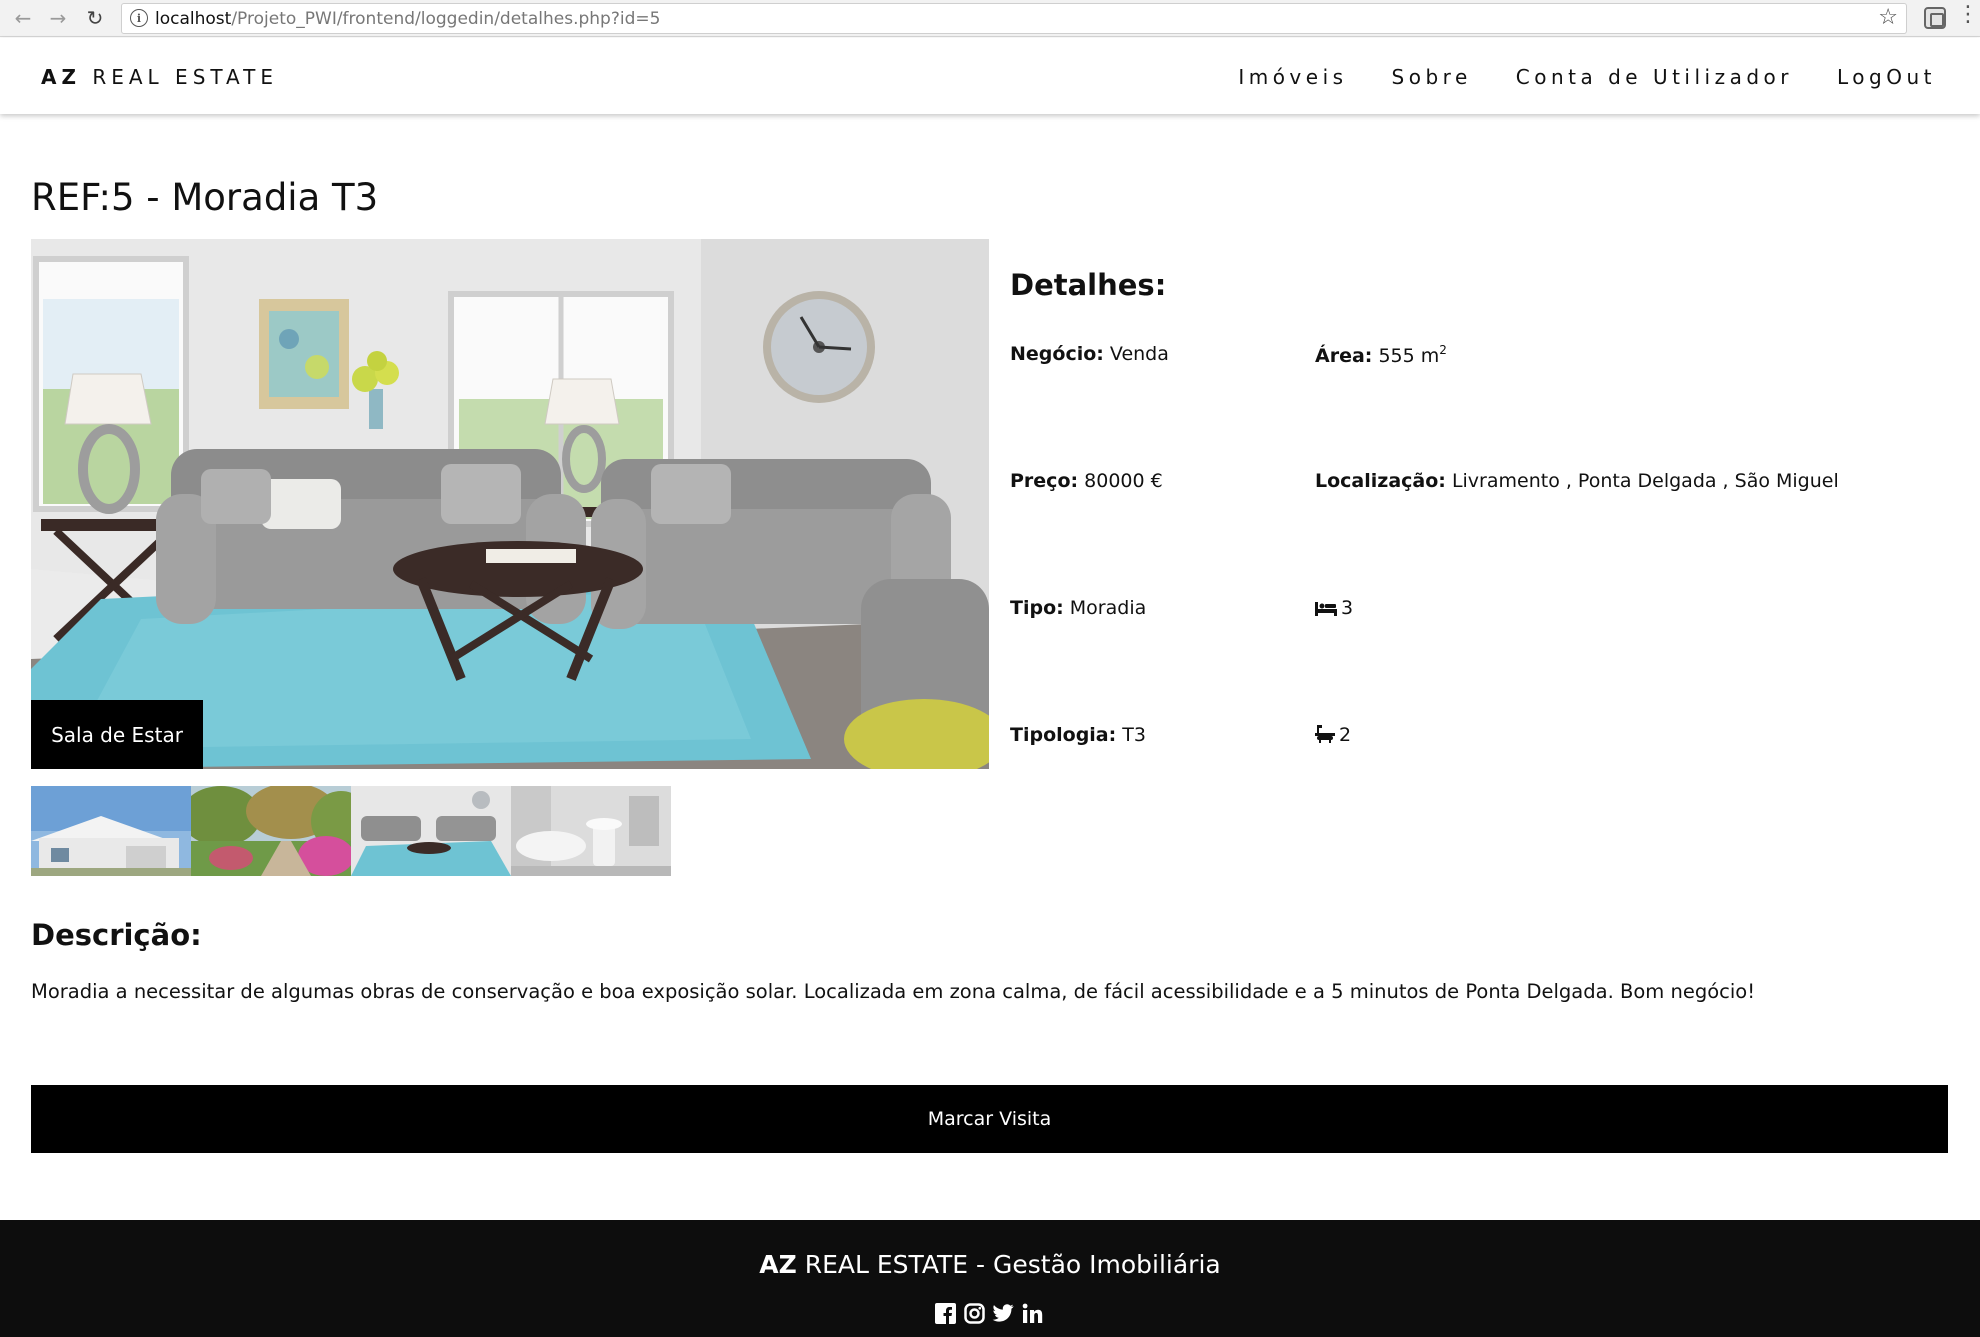 This screenshot has width=1980, height=1337. Describe the element at coordinates (61, 77) in the screenshot. I see `brand-bold: AZ` at that location.